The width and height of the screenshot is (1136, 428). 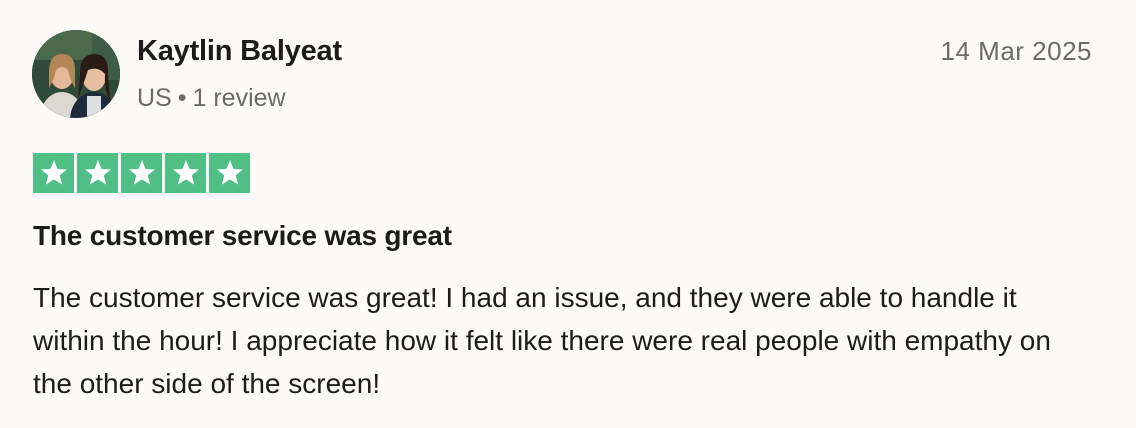 I want to click on reviewer-review-count: 1 review, so click(x=239, y=98).